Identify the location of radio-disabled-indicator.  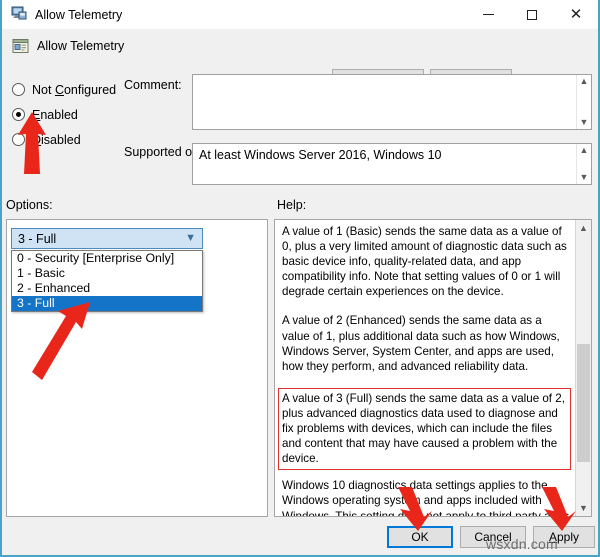
(18, 139).